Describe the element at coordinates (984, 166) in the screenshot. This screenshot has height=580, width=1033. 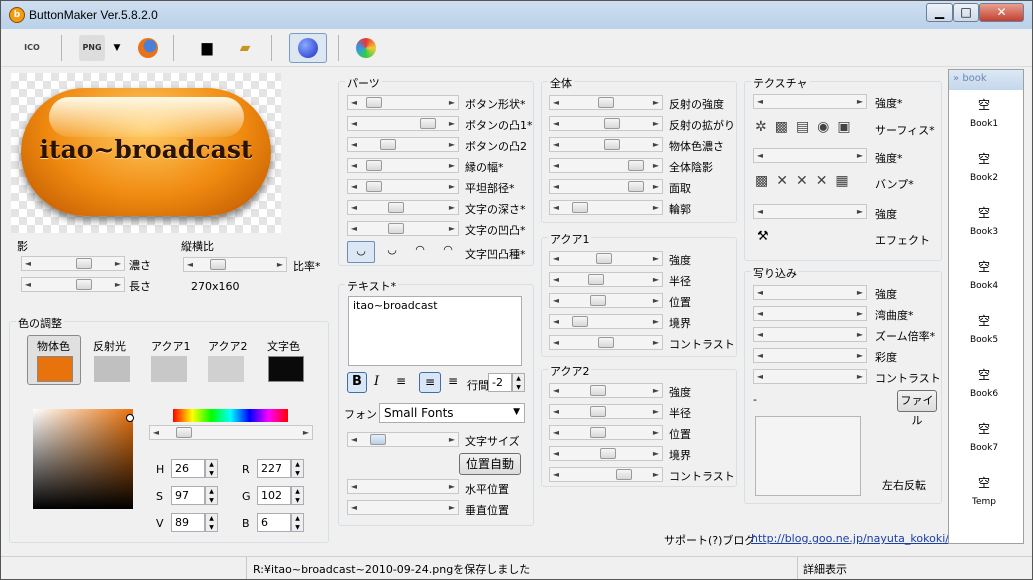
I see `book-item: 空 Book2` at that location.